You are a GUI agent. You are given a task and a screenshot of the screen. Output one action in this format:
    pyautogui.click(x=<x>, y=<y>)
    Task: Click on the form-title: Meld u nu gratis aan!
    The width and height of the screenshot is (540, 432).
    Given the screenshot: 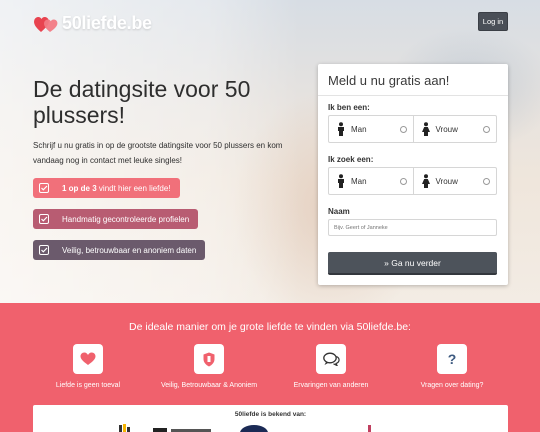 What is the action you would take?
    pyautogui.click(x=389, y=80)
    